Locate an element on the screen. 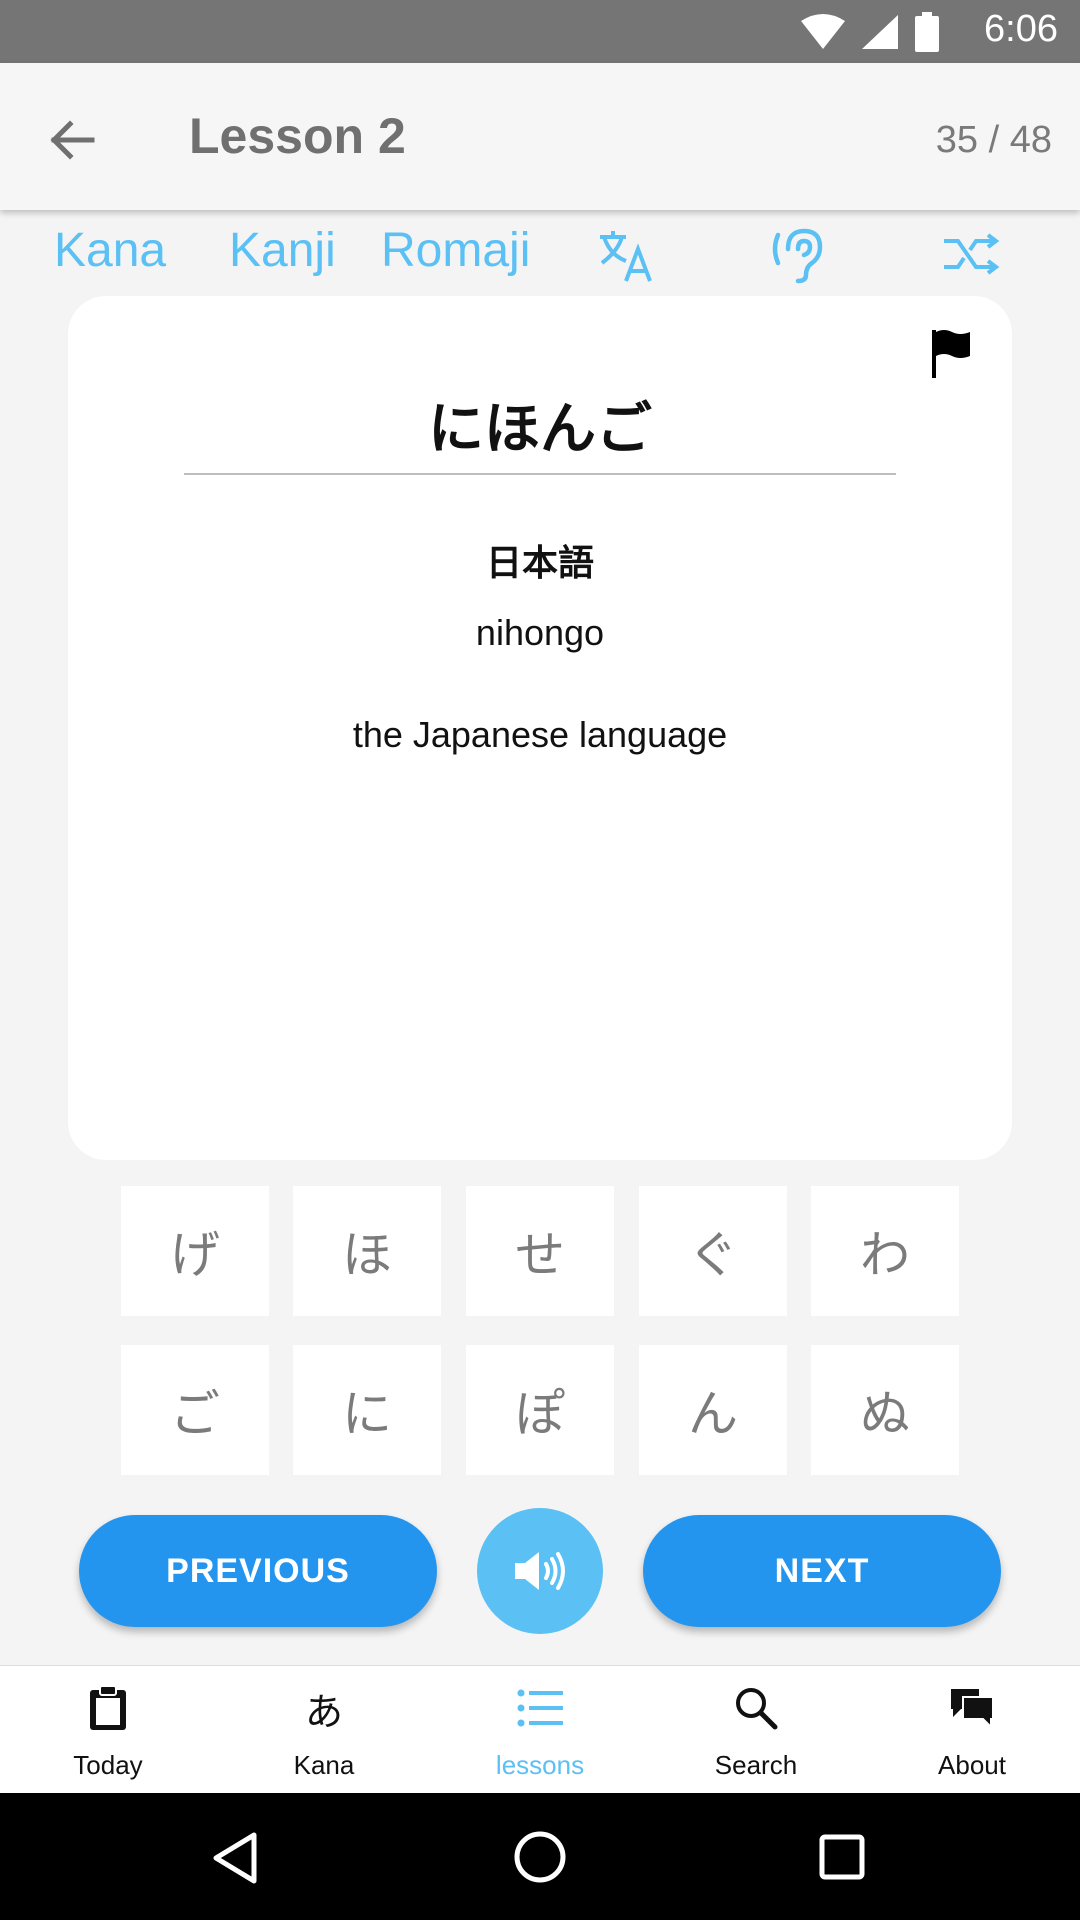 The height and width of the screenshot is (1920, 1080). translate-button is located at coordinates (626, 255).